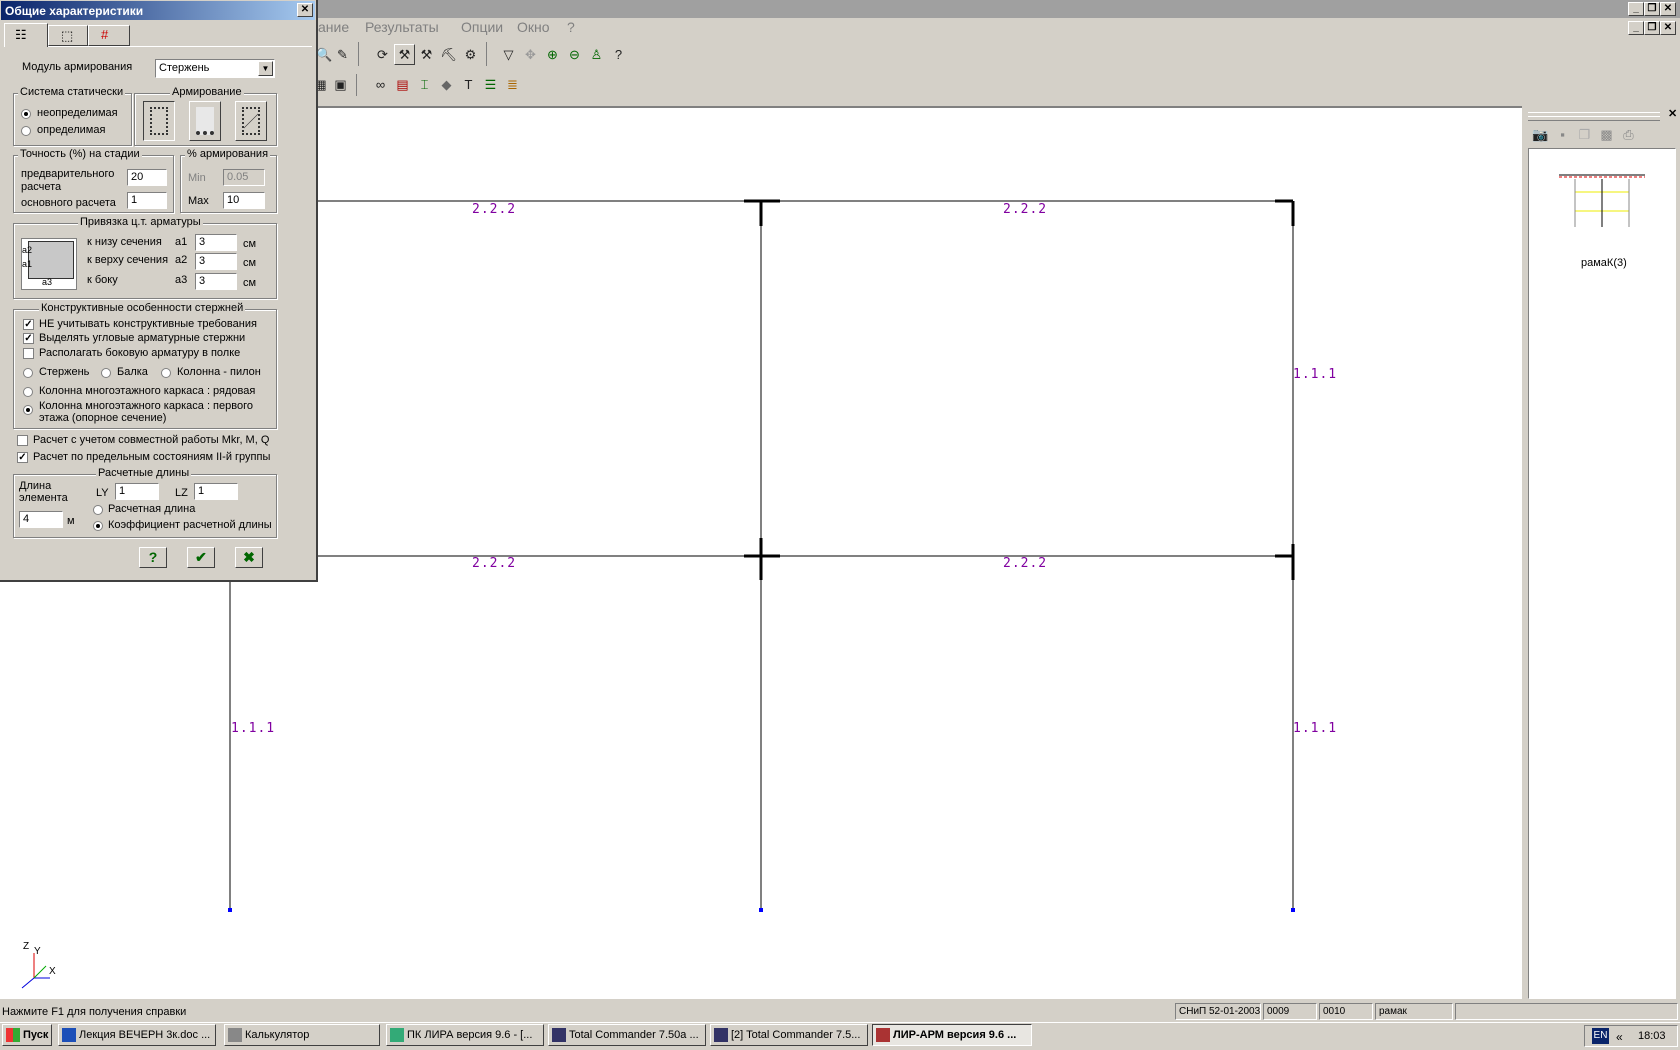 The width and height of the screenshot is (1680, 1050). What do you see at coordinates (251, 121) in the screenshot?
I see `arm-diagonal-button` at bounding box center [251, 121].